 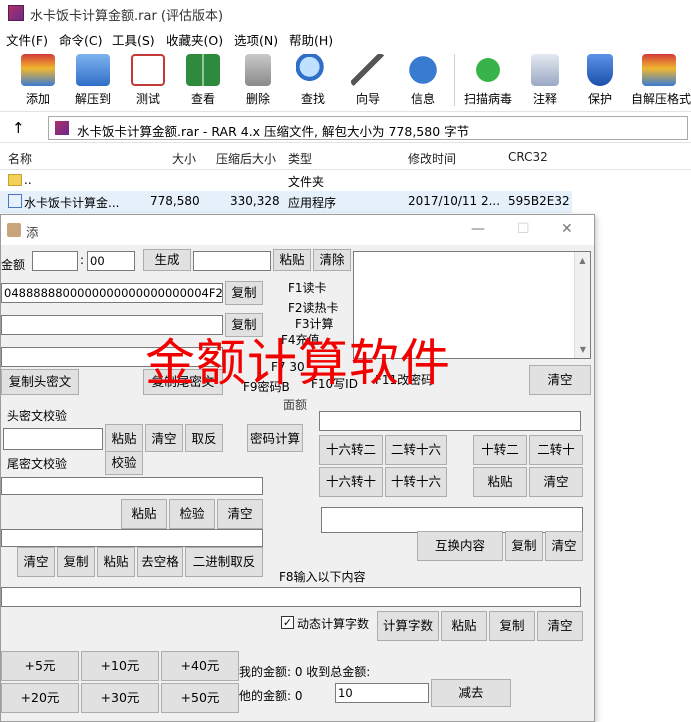 What do you see at coordinates (295, 405) in the screenshot?
I see `denomination-label: 面额` at bounding box center [295, 405].